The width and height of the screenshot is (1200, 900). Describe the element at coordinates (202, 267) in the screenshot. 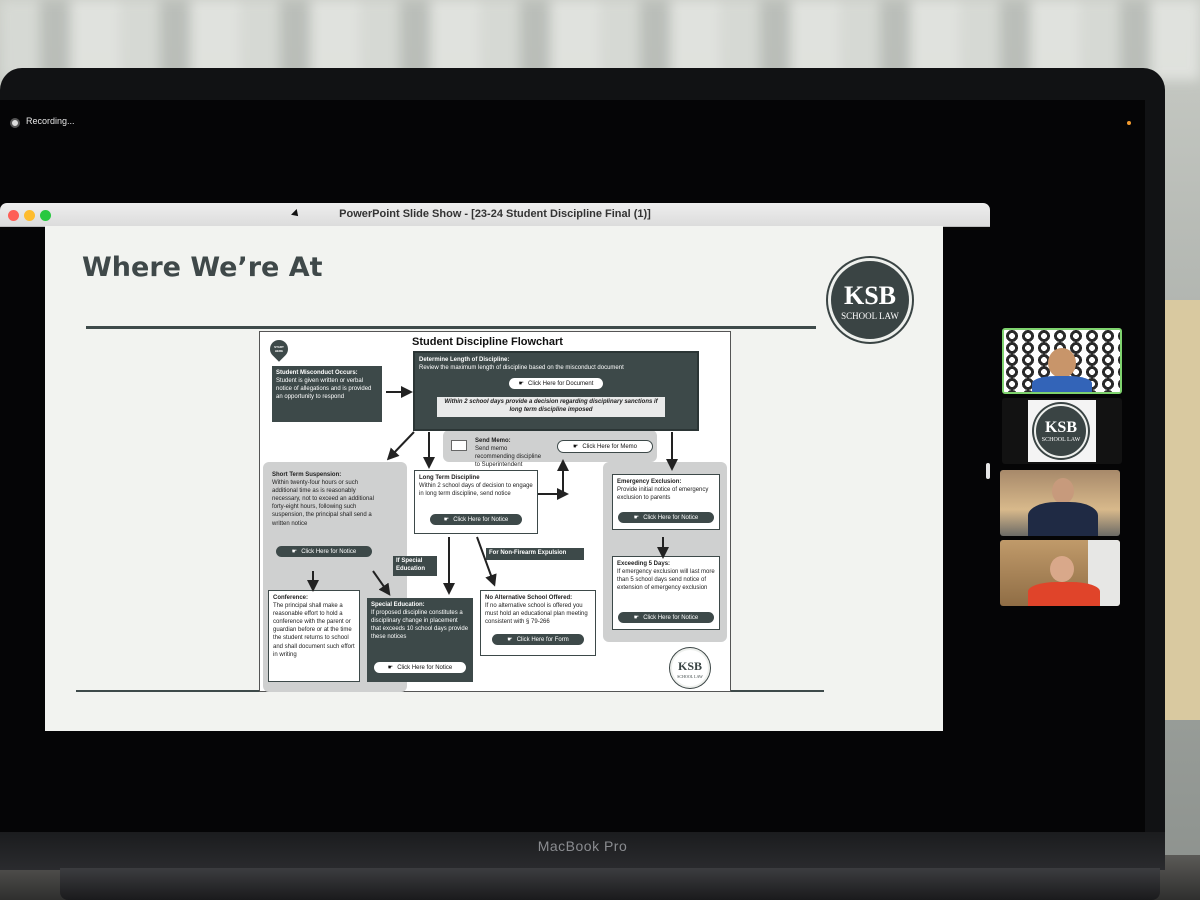

I see `slide-title: Where We’re At` at that location.